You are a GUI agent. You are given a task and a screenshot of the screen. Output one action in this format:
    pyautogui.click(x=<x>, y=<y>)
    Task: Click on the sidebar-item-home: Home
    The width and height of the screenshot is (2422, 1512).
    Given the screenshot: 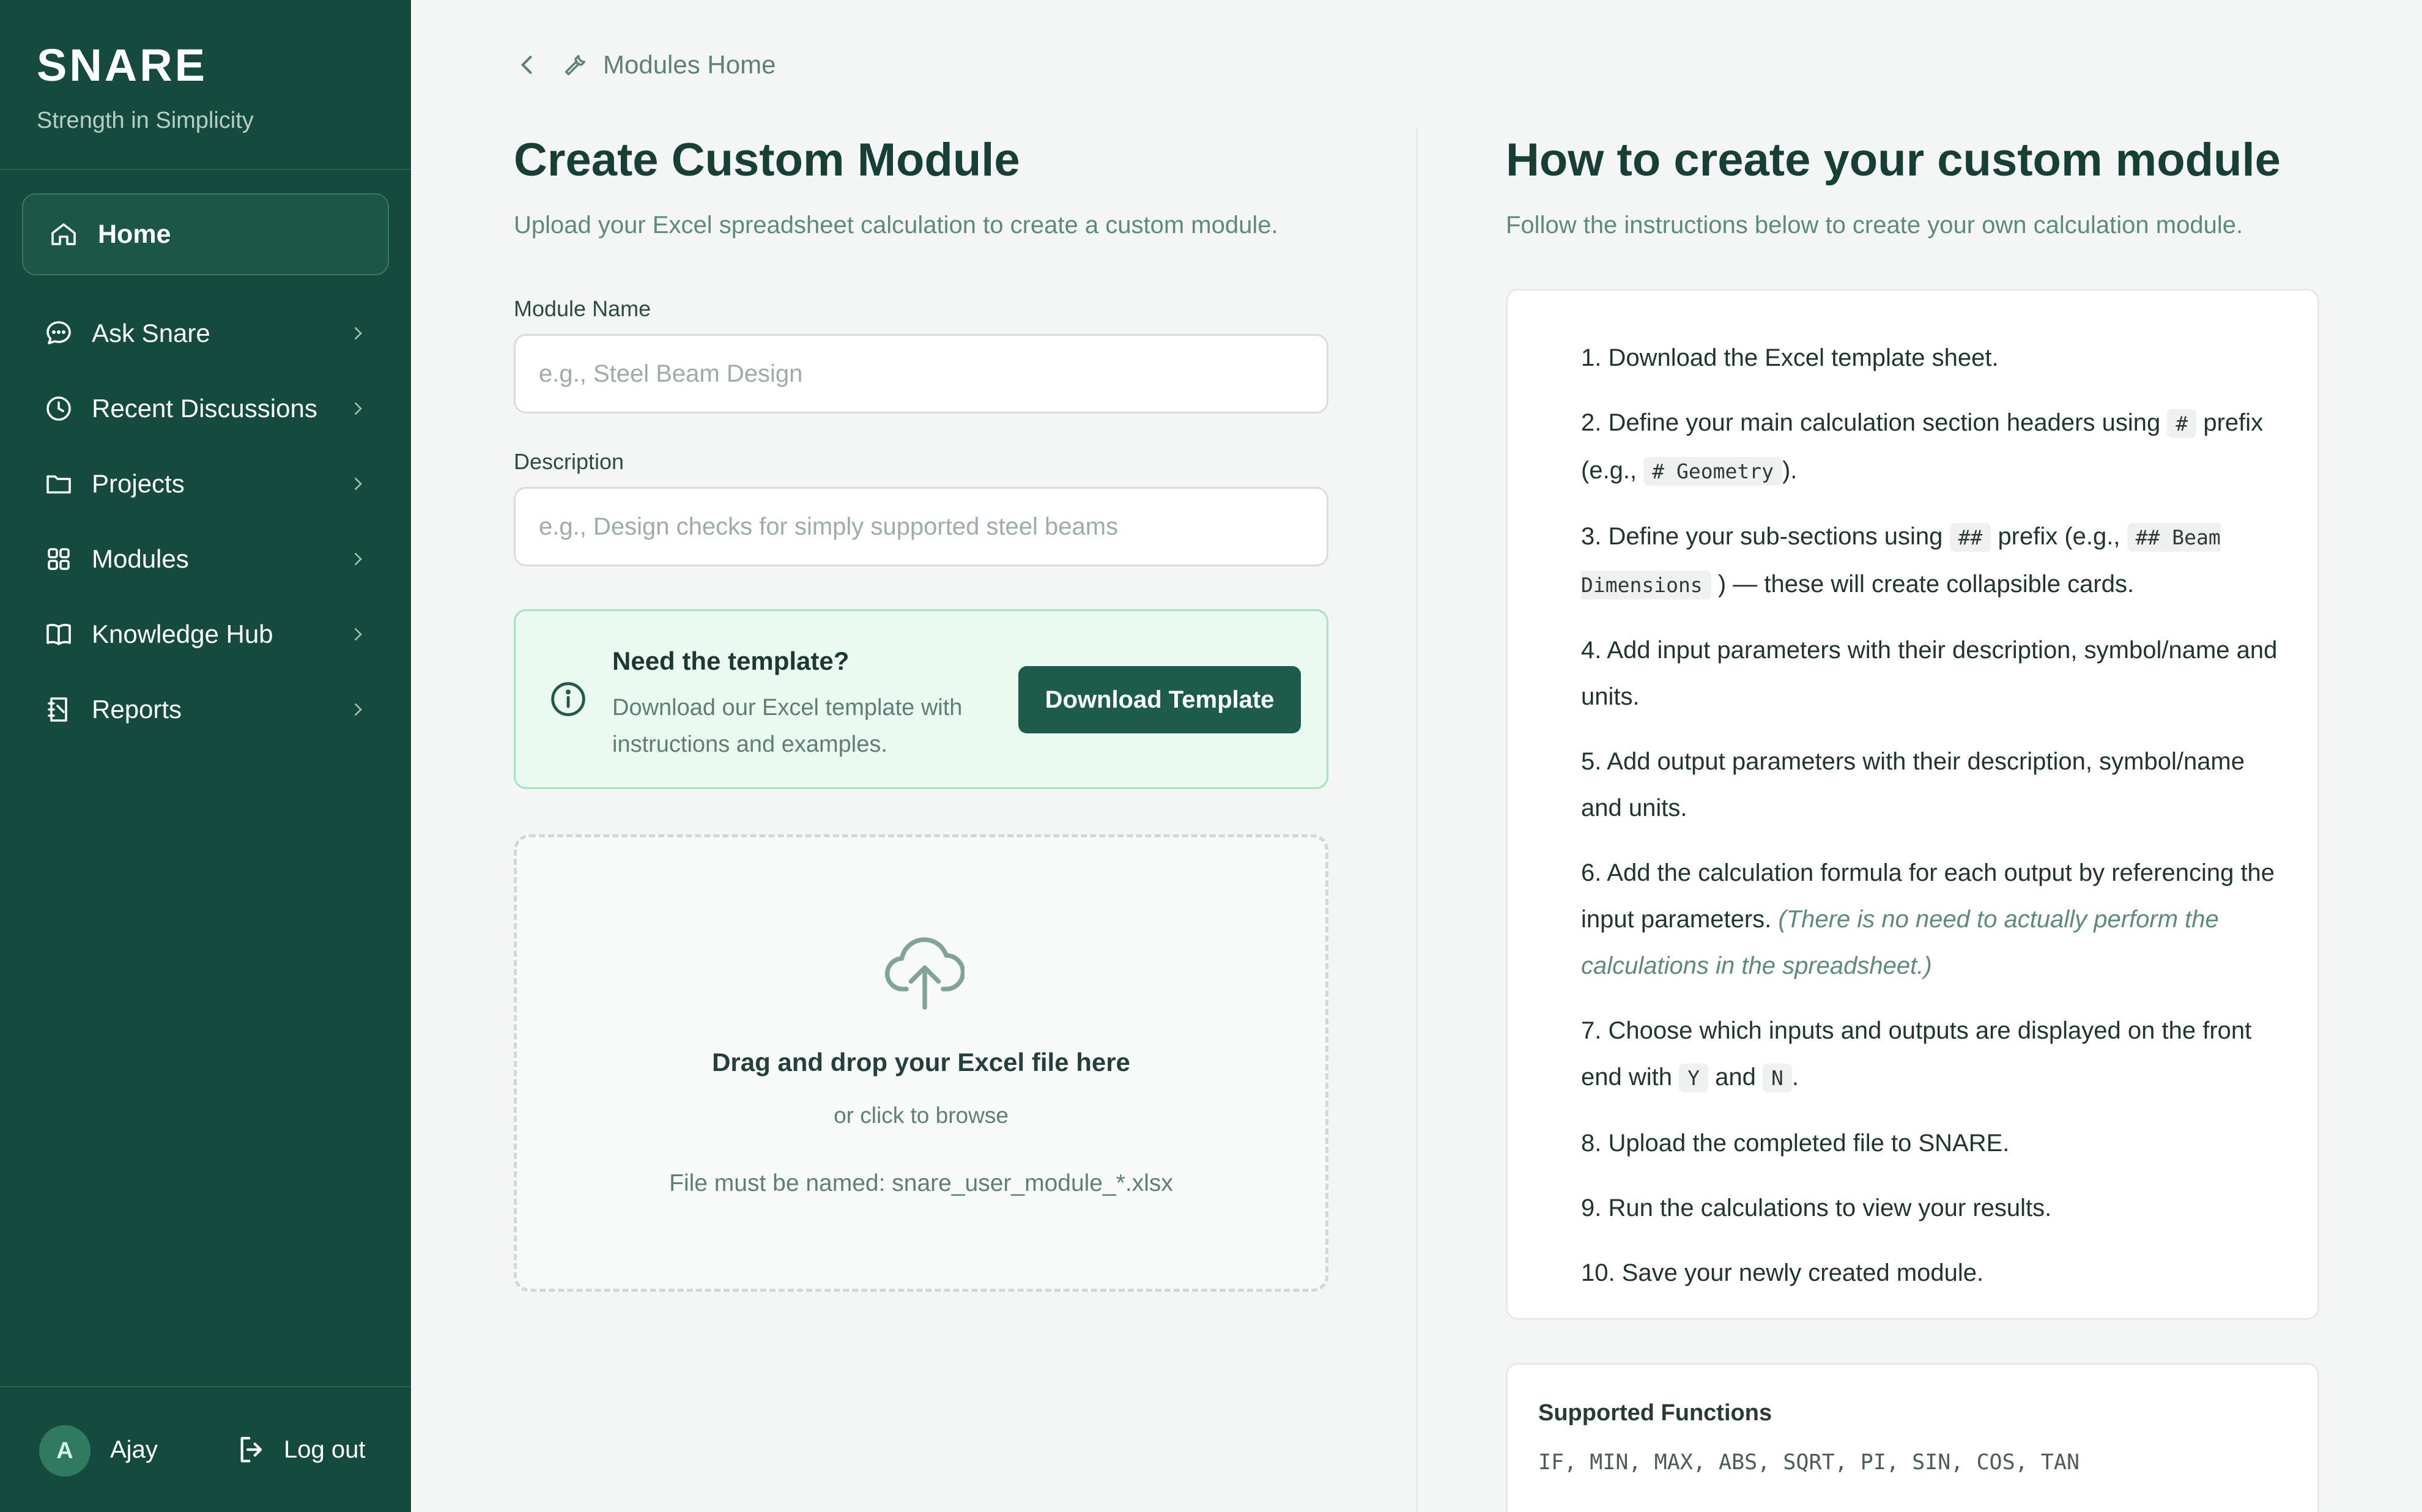 What is the action you would take?
    pyautogui.click(x=206, y=234)
    